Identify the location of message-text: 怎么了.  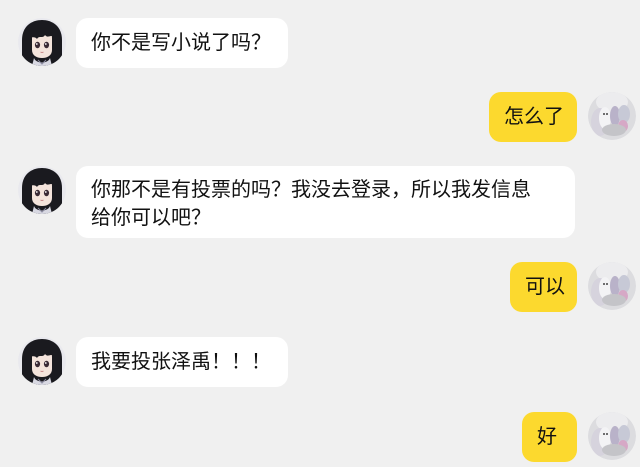
(534, 116).